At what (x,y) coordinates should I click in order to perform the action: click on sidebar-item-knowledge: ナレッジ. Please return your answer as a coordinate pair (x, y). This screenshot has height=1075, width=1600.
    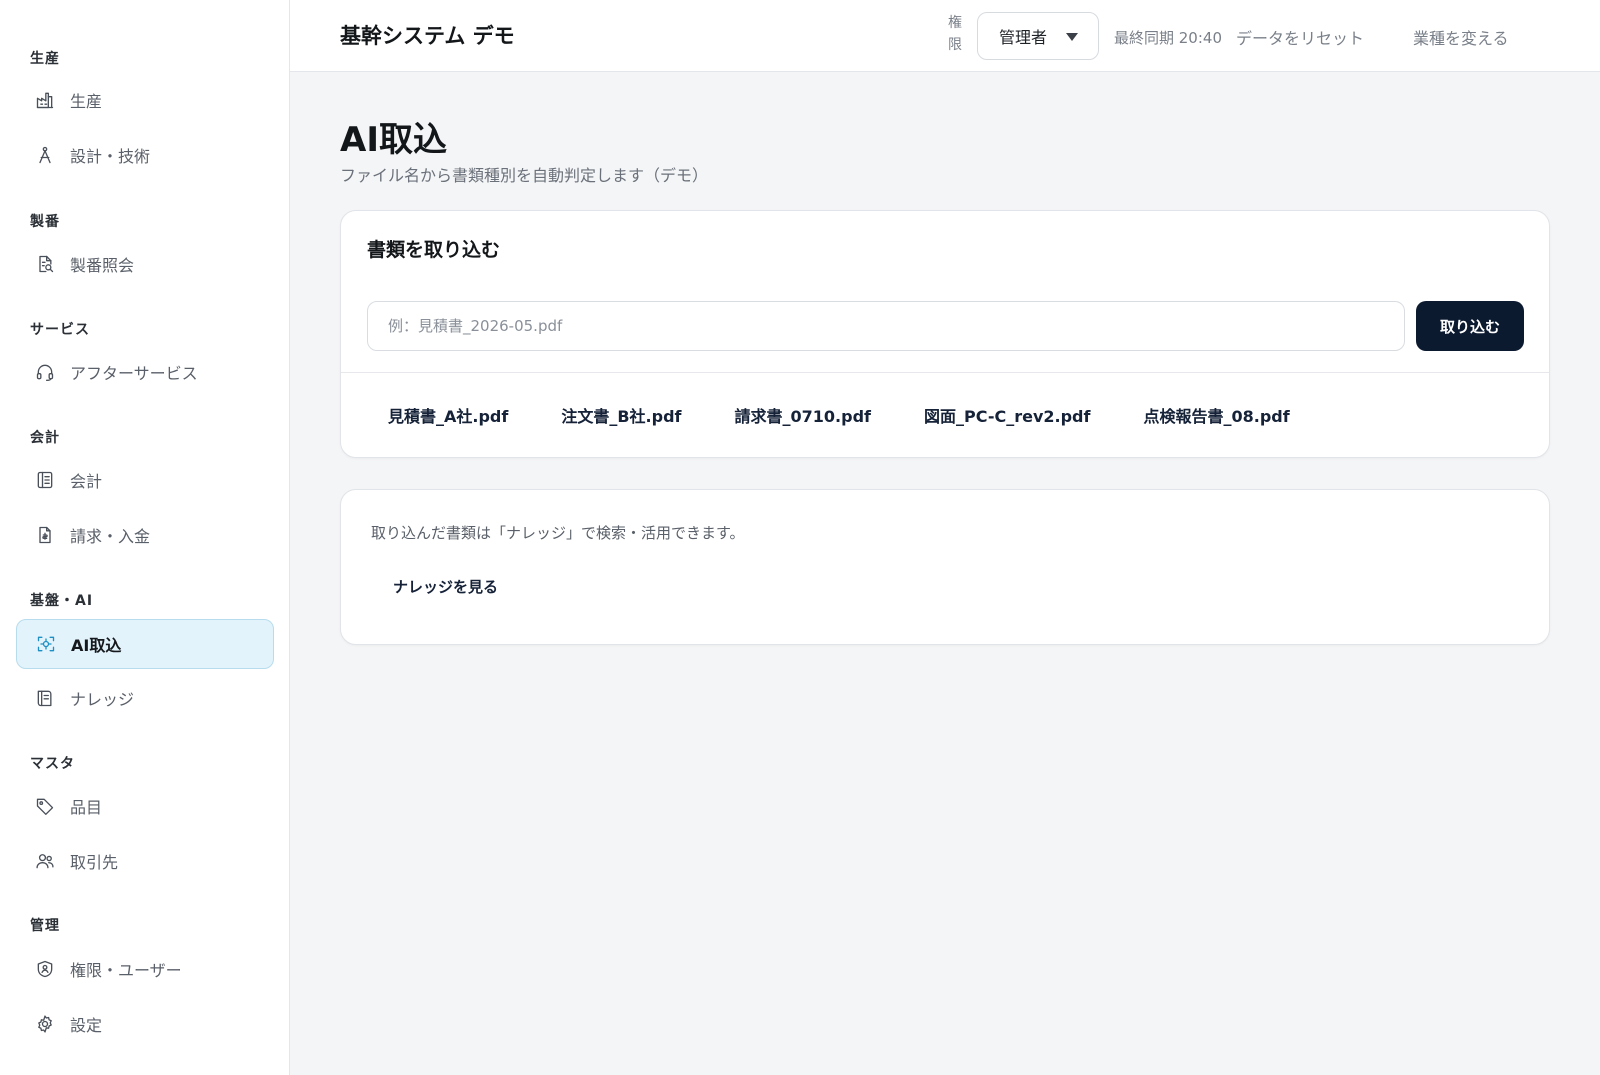
    Looking at the image, I should click on (145, 698).